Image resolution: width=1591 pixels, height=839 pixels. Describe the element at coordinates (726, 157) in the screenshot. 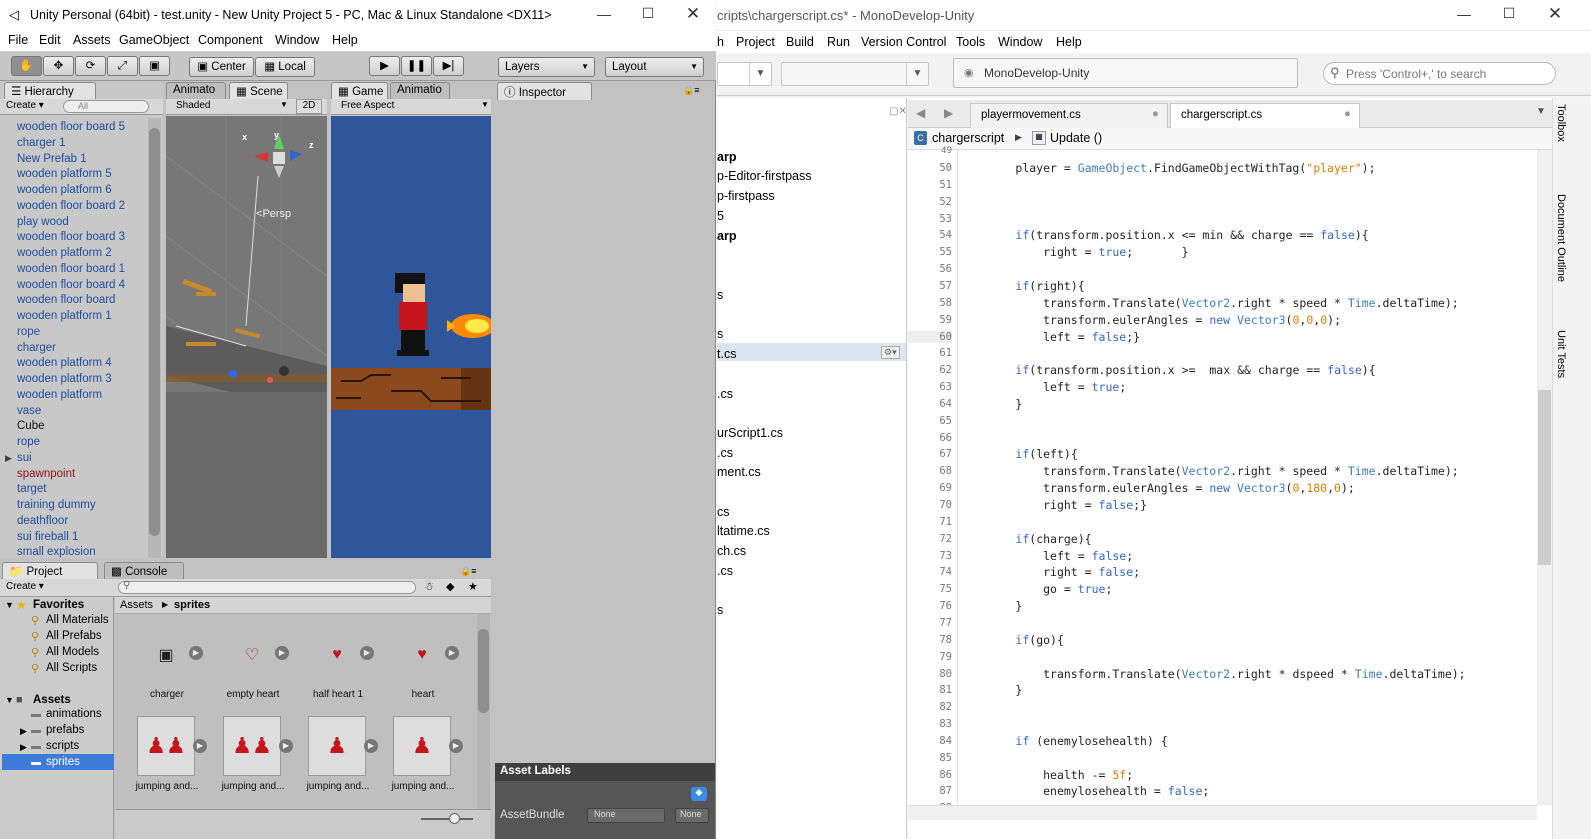

I see `solution-item: arp` at that location.